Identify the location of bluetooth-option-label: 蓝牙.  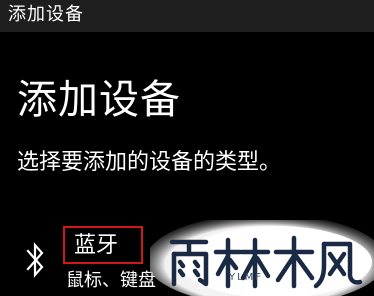
(96, 245).